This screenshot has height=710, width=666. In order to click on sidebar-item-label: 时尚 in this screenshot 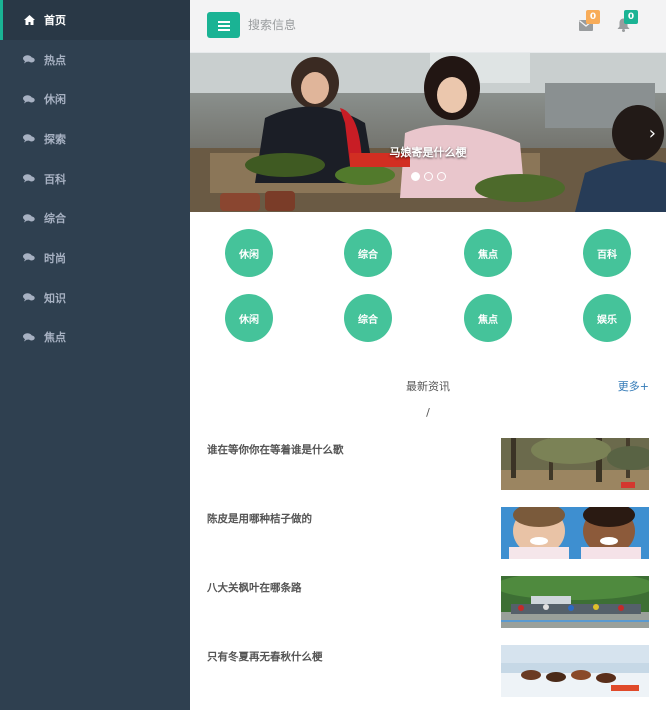, I will do `click(55, 258)`.